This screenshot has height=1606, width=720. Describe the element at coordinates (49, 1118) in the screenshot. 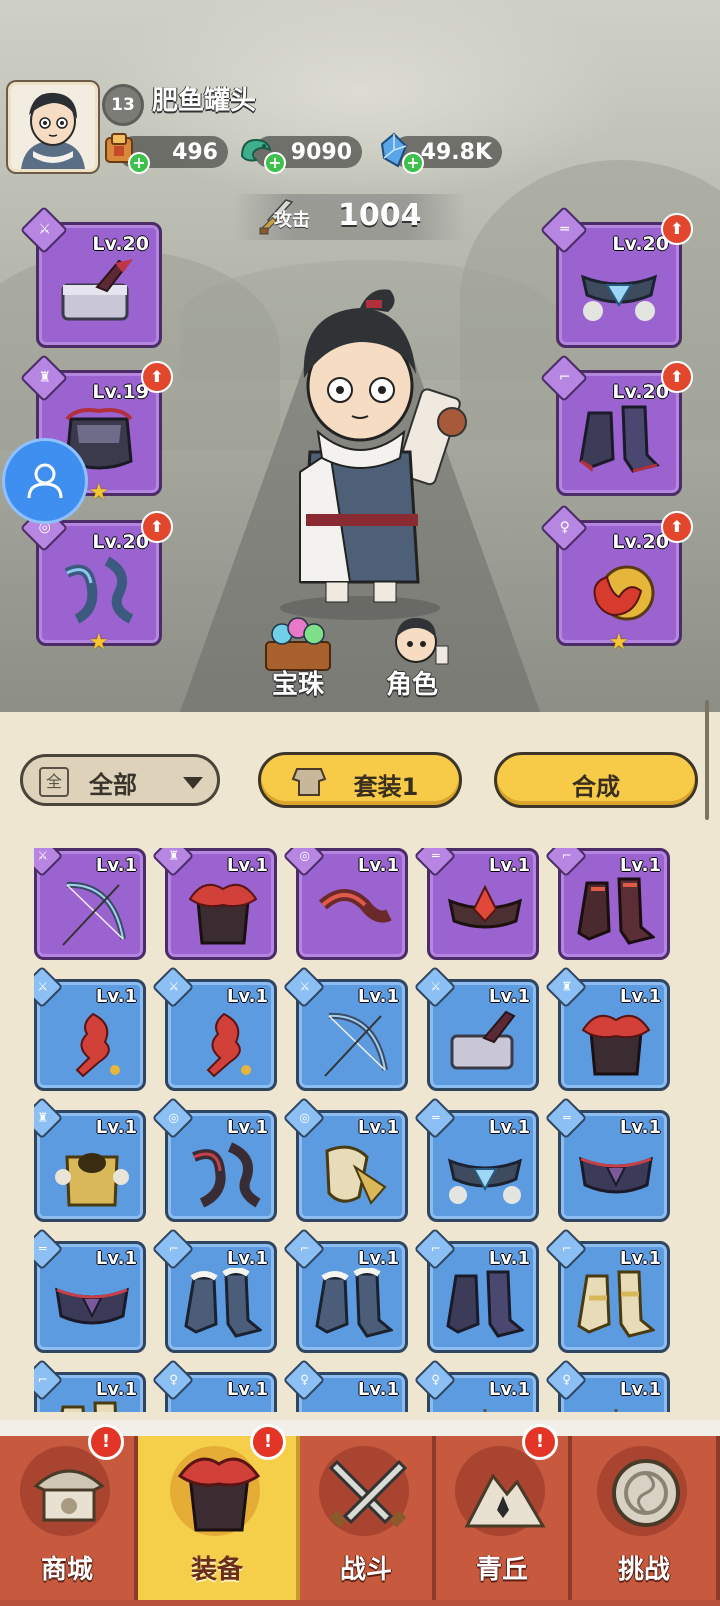

I see `slot-helmet-icon: ♜` at that location.